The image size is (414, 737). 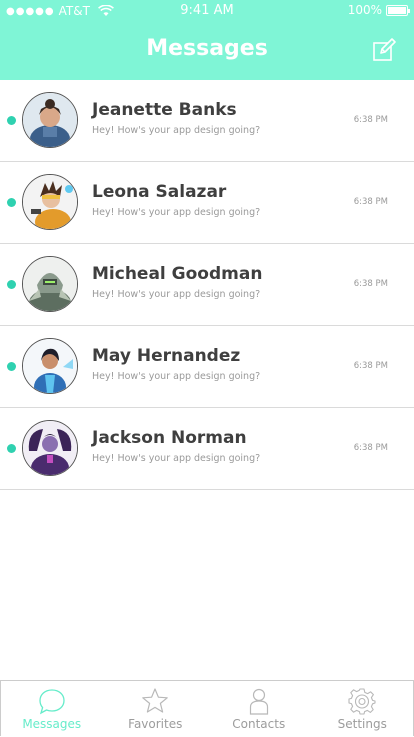 I want to click on contact-name: Micheal Goodman, so click(x=177, y=274).